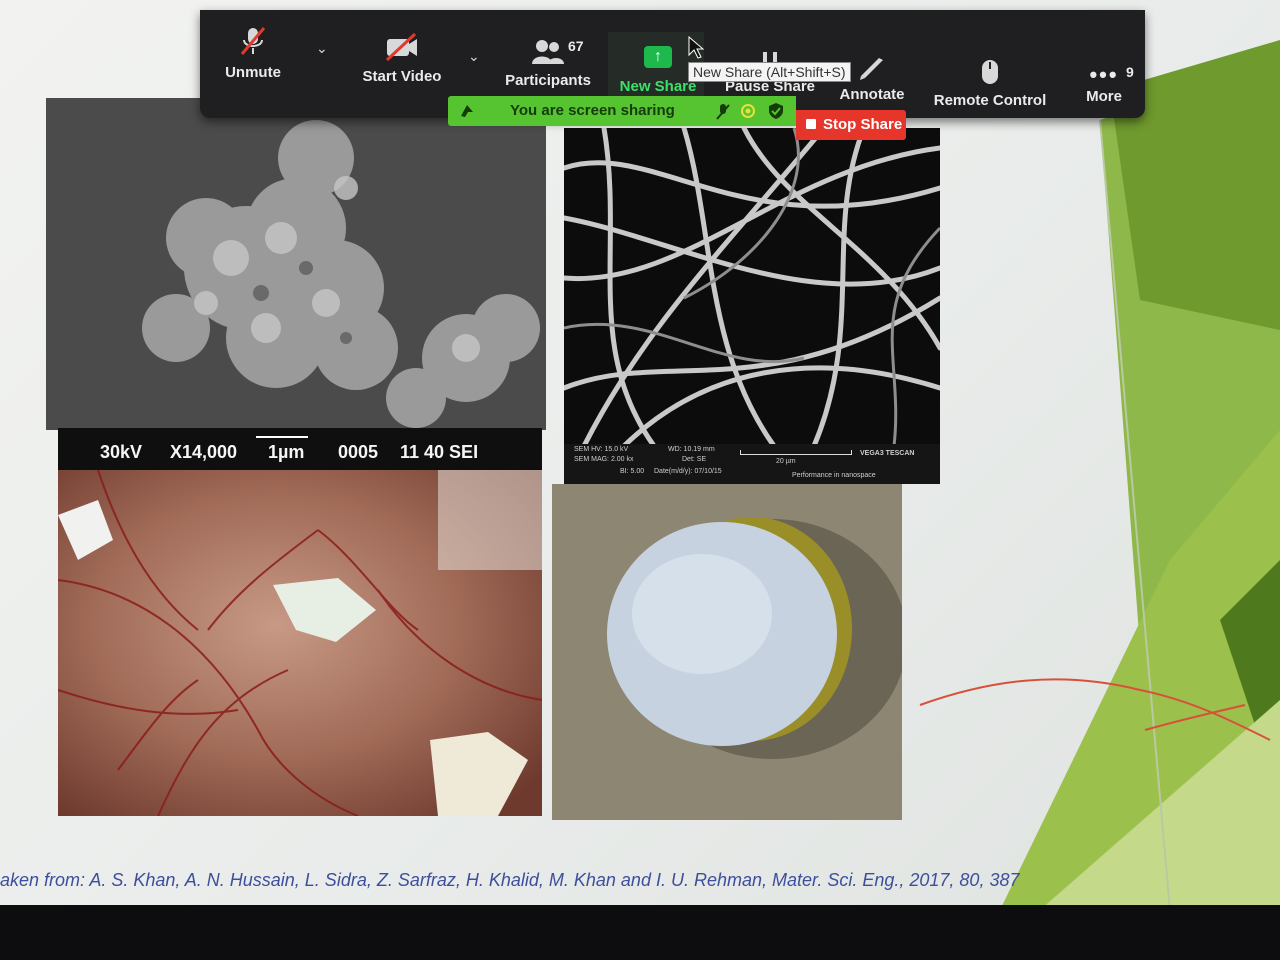  I want to click on remote-control-label: Remote Control, so click(990, 100).